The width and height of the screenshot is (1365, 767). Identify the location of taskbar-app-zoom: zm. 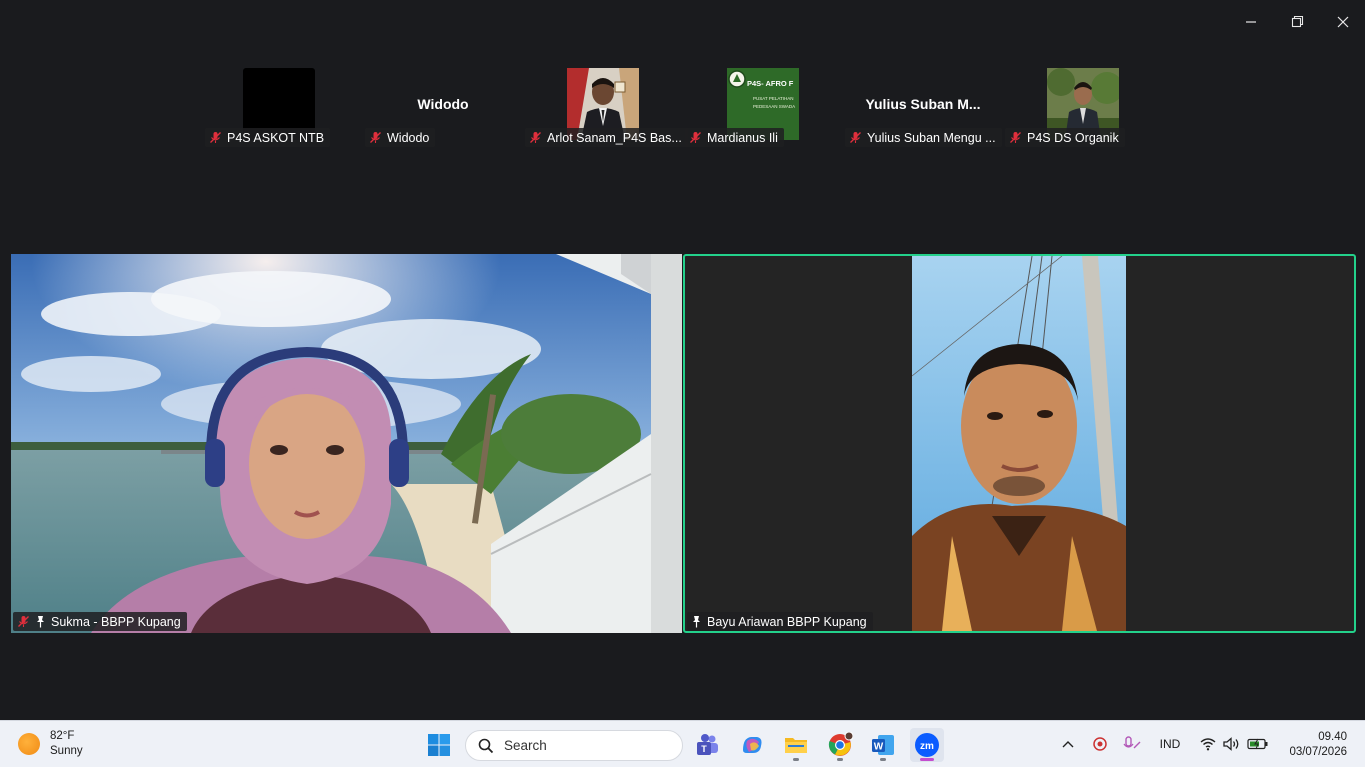
(927, 745).